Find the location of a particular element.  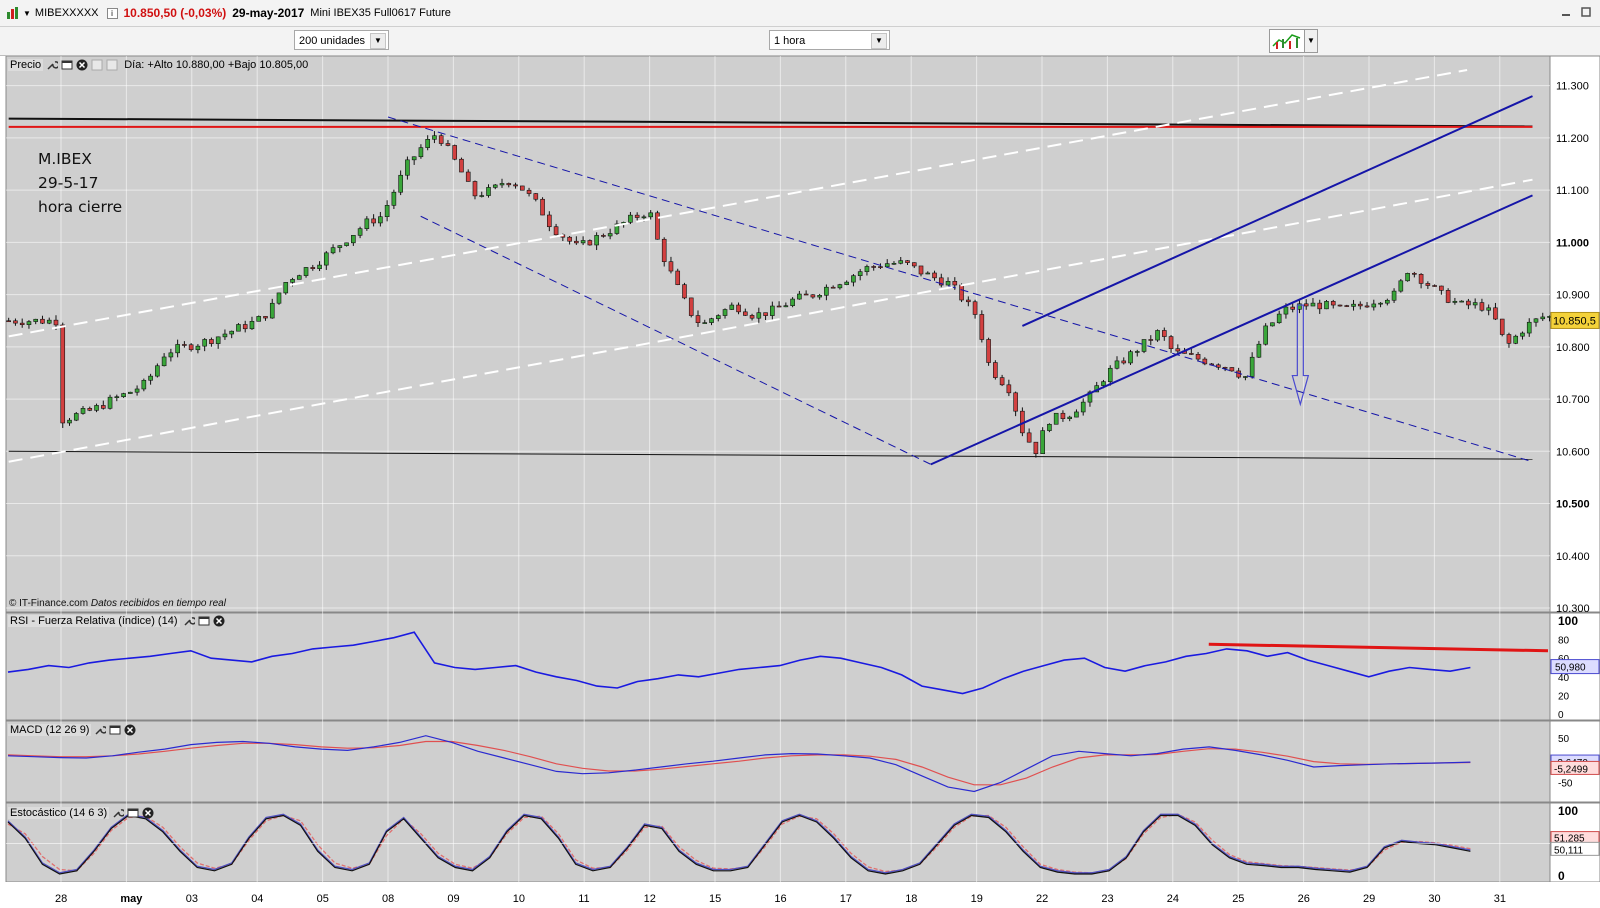

chart-type-button is located at coordinates (1287, 41).